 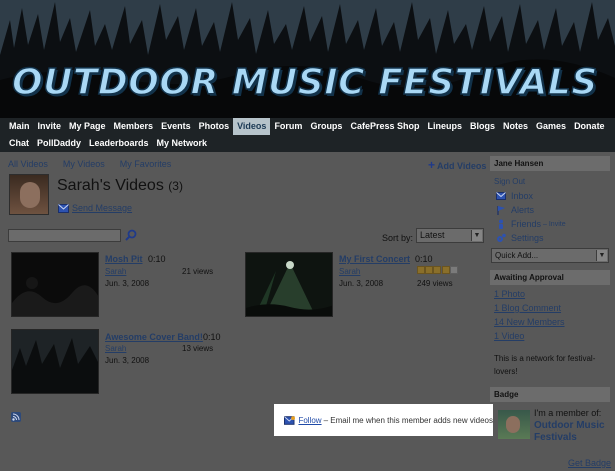 I want to click on badge-avatar-face, so click(x=513, y=424).